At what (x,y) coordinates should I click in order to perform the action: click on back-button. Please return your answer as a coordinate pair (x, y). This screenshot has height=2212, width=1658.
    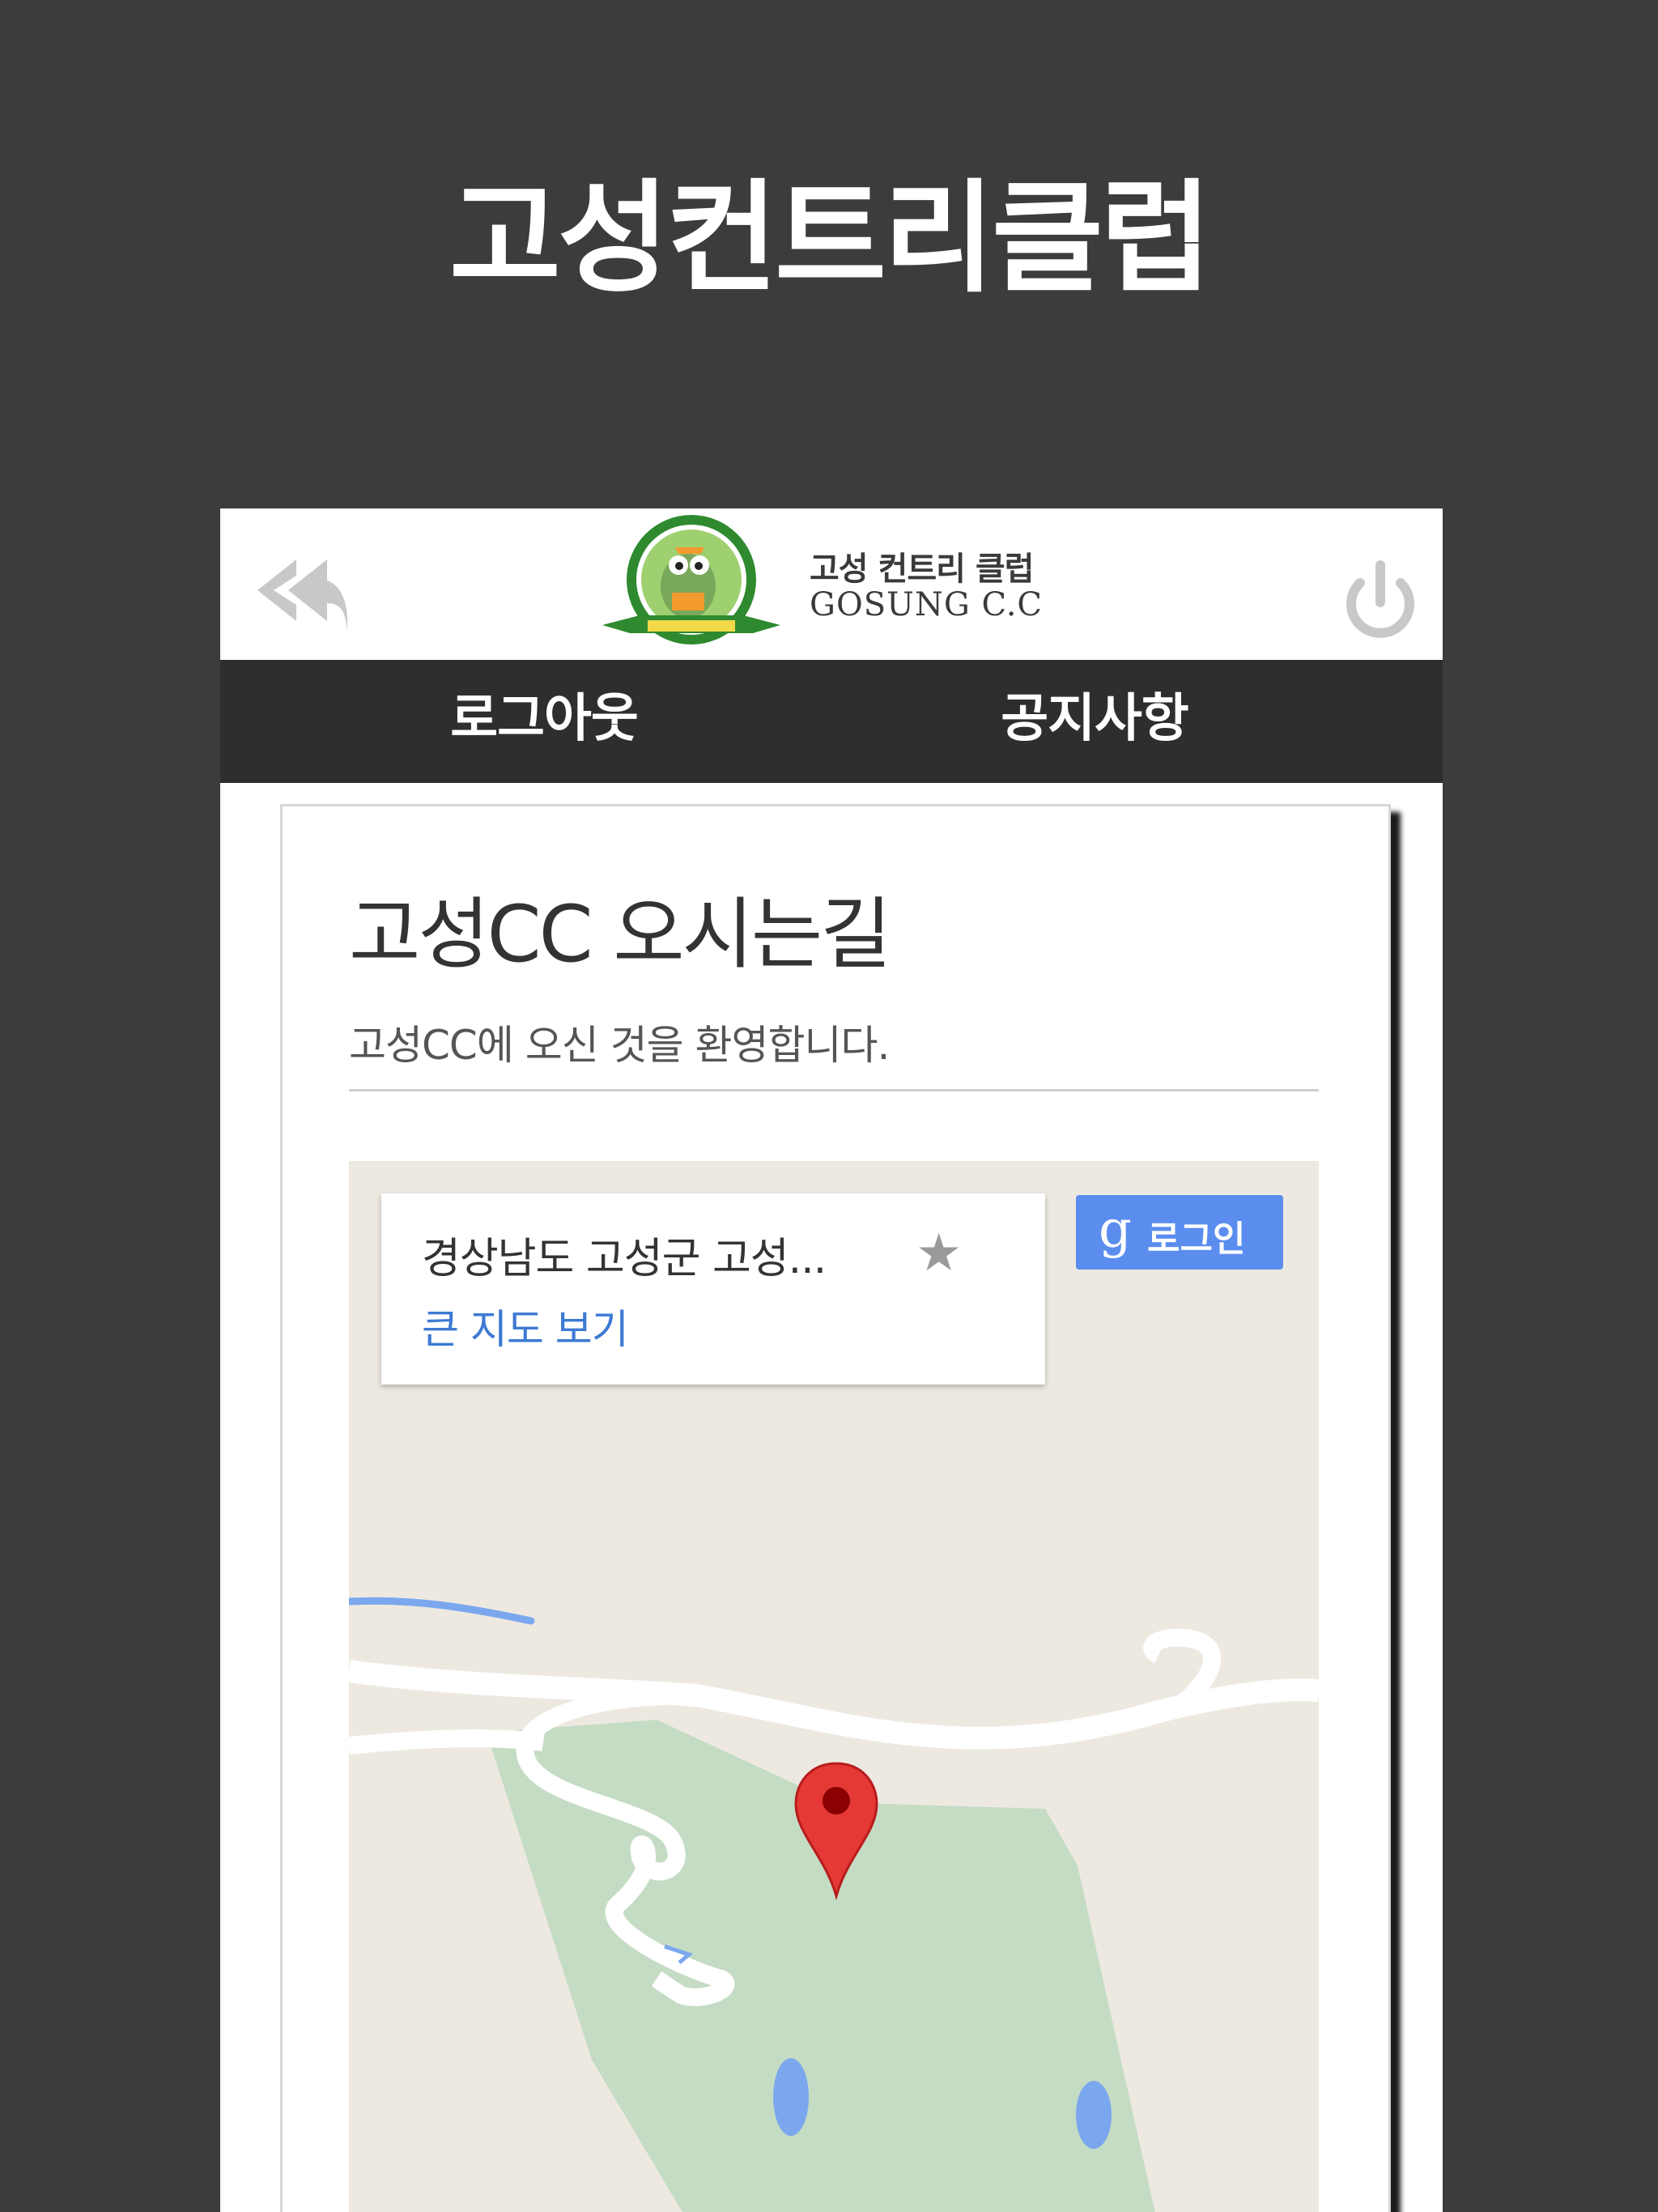
    Looking at the image, I should click on (302, 598).